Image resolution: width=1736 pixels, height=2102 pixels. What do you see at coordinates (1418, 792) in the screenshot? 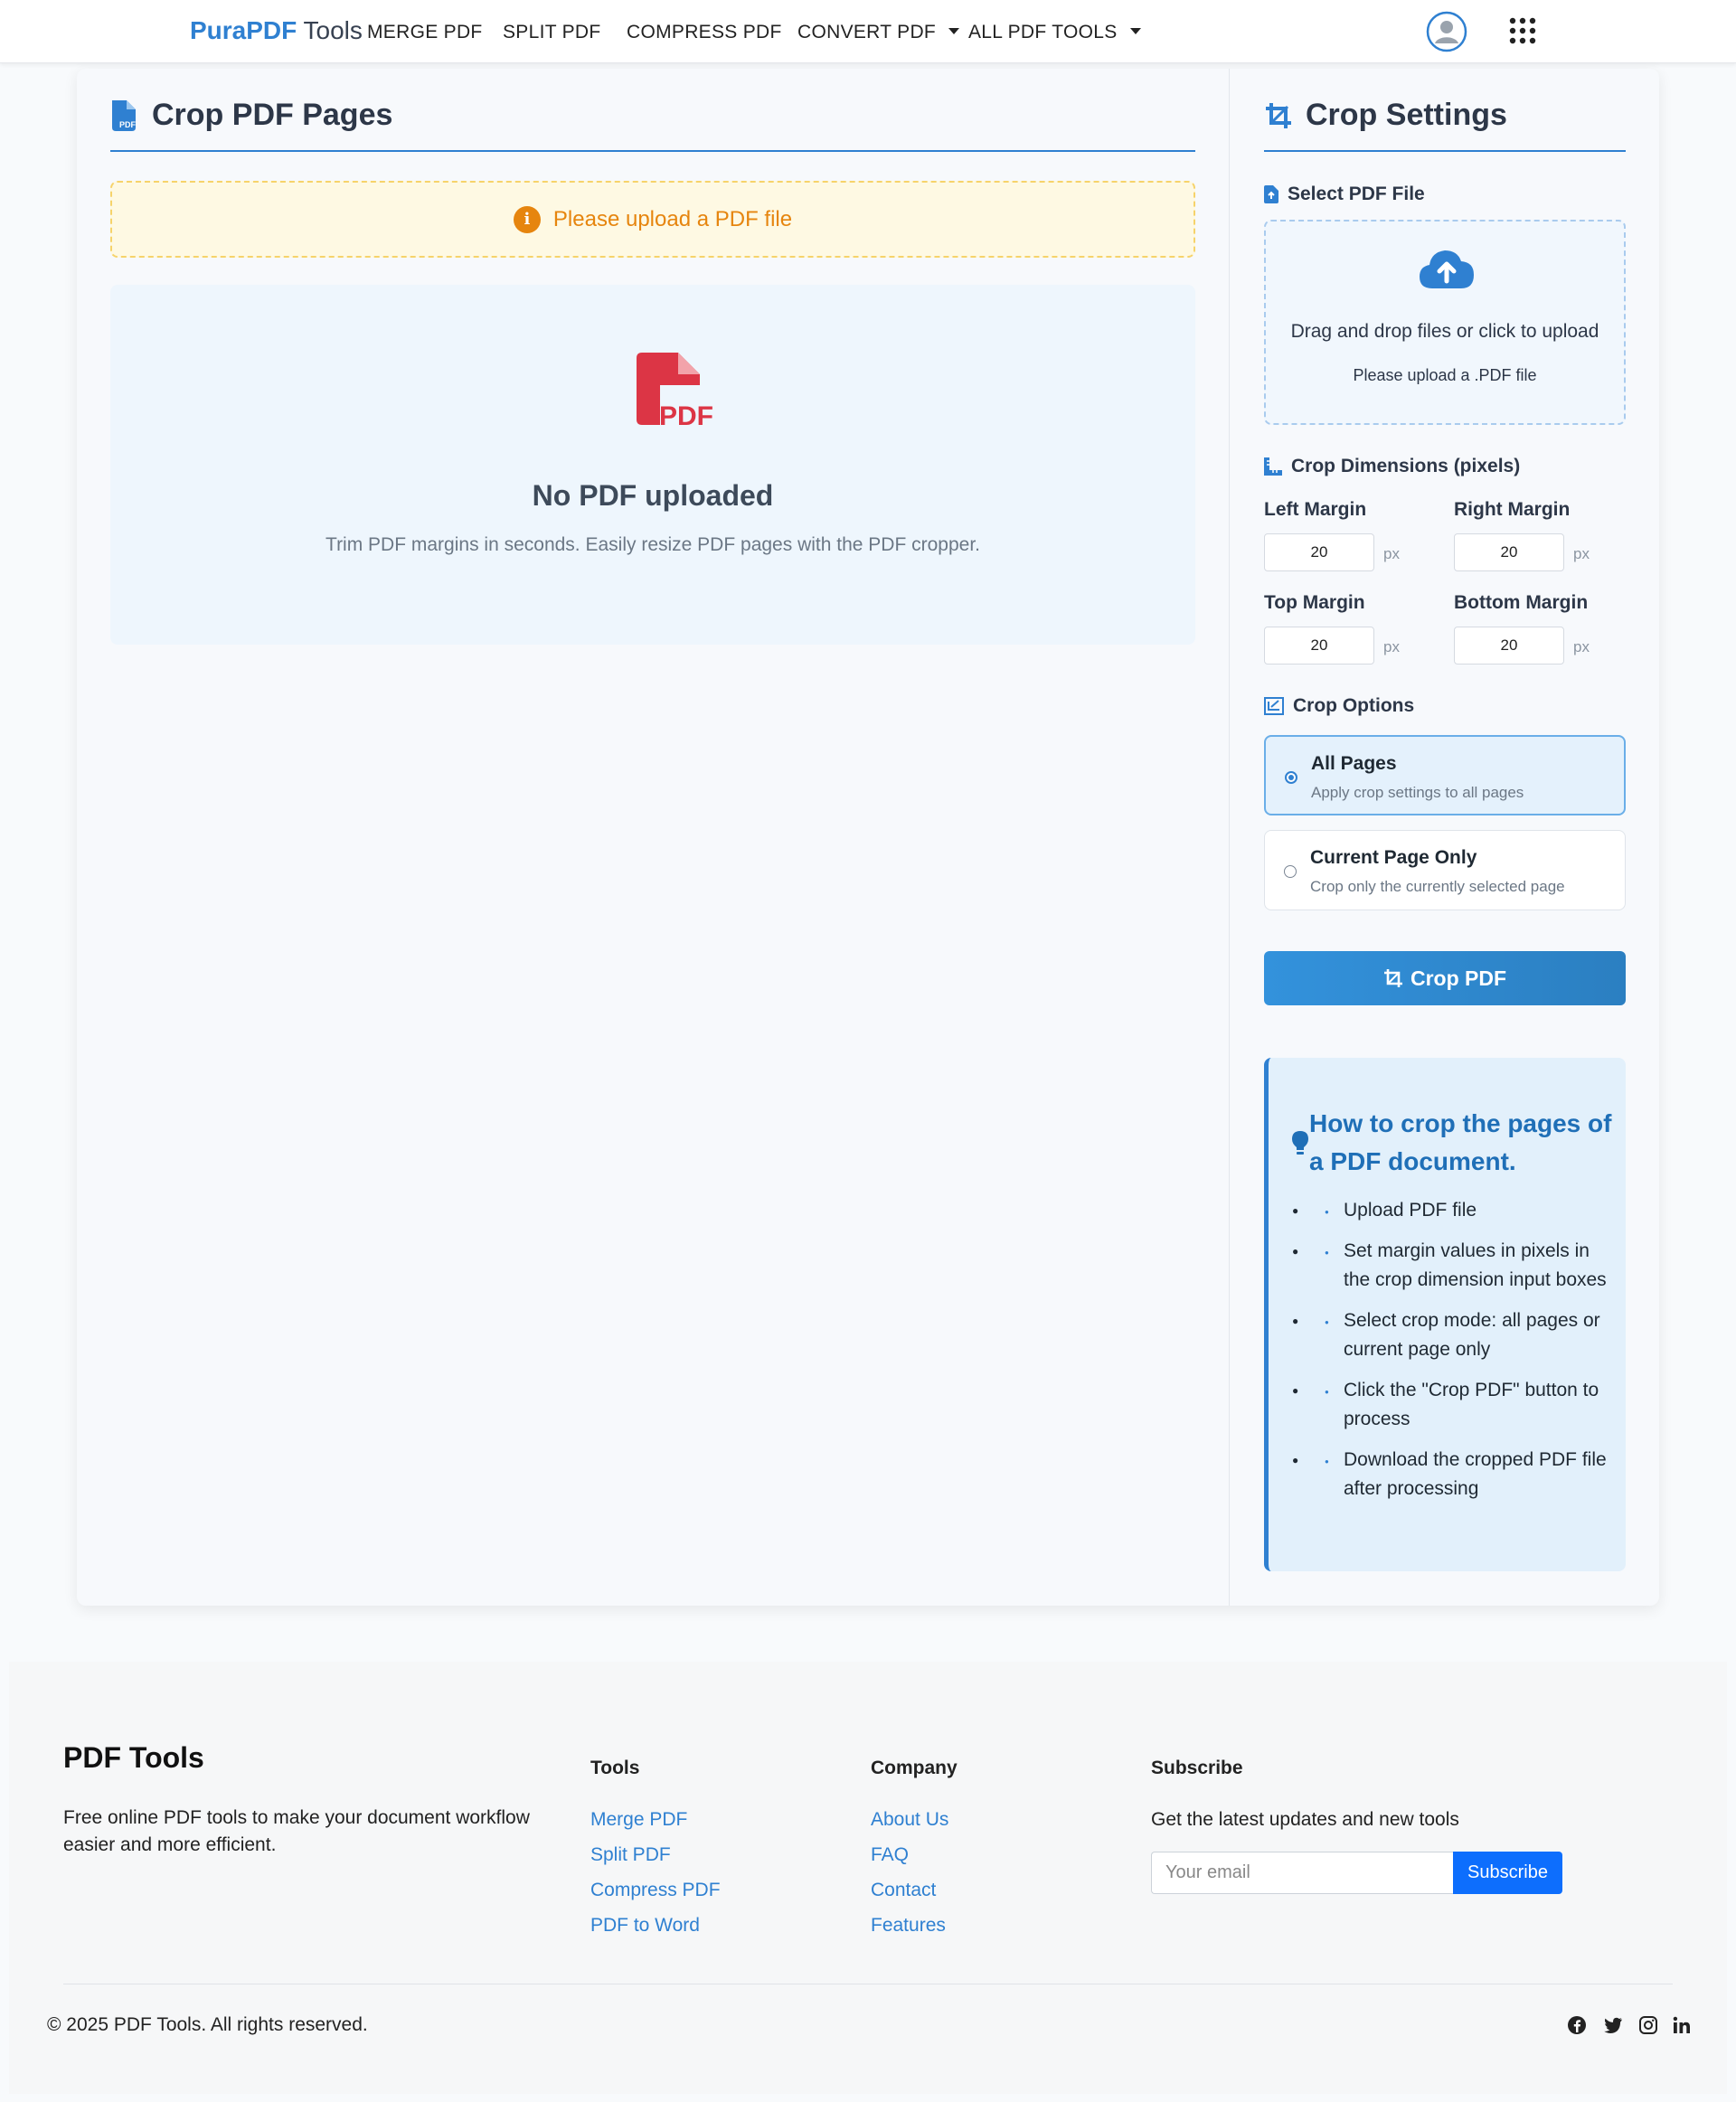
I see `option-all-pages-desc: Apply crop settings to all pages` at bounding box center [1418, 792].